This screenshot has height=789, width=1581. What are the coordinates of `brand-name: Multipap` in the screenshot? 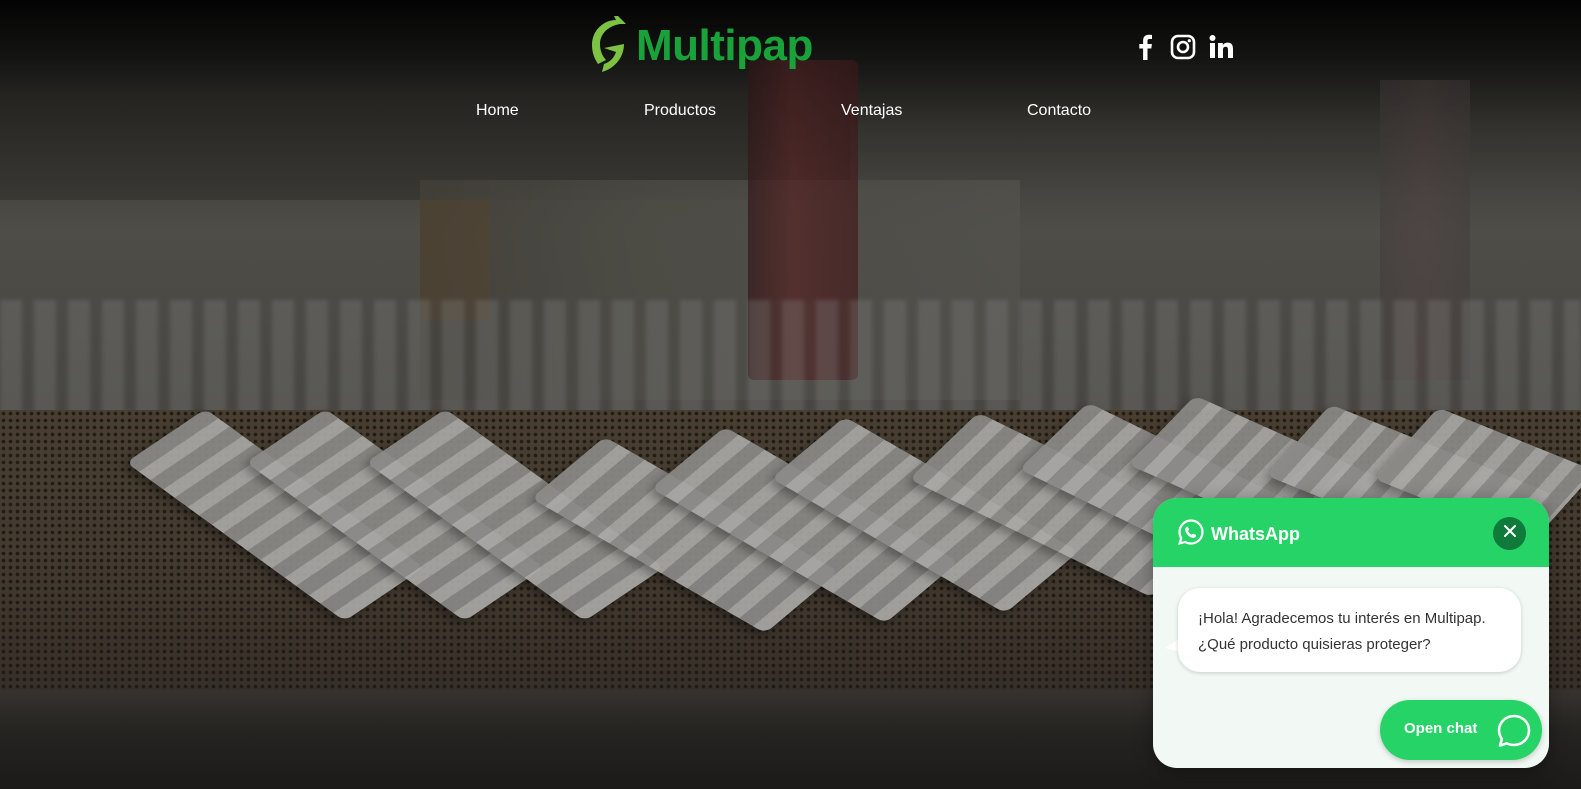 It's located at (724, 45).